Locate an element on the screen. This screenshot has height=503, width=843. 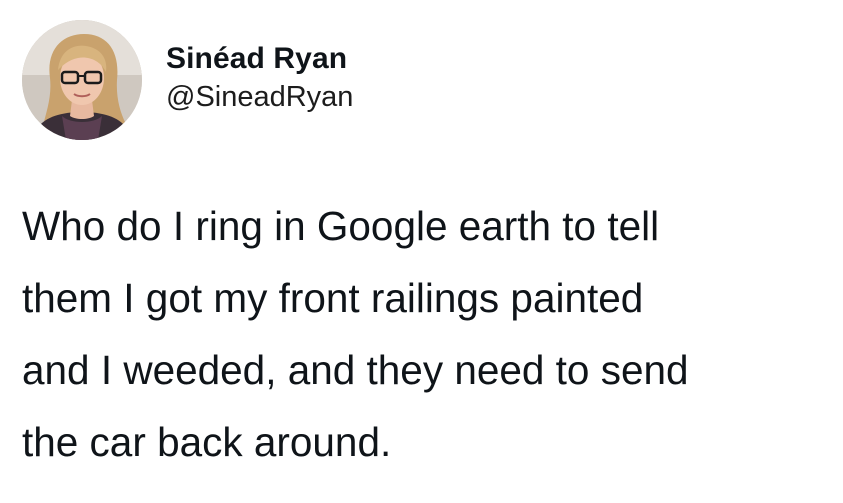
profile-photo-icon is located at coordinates (82, 80).